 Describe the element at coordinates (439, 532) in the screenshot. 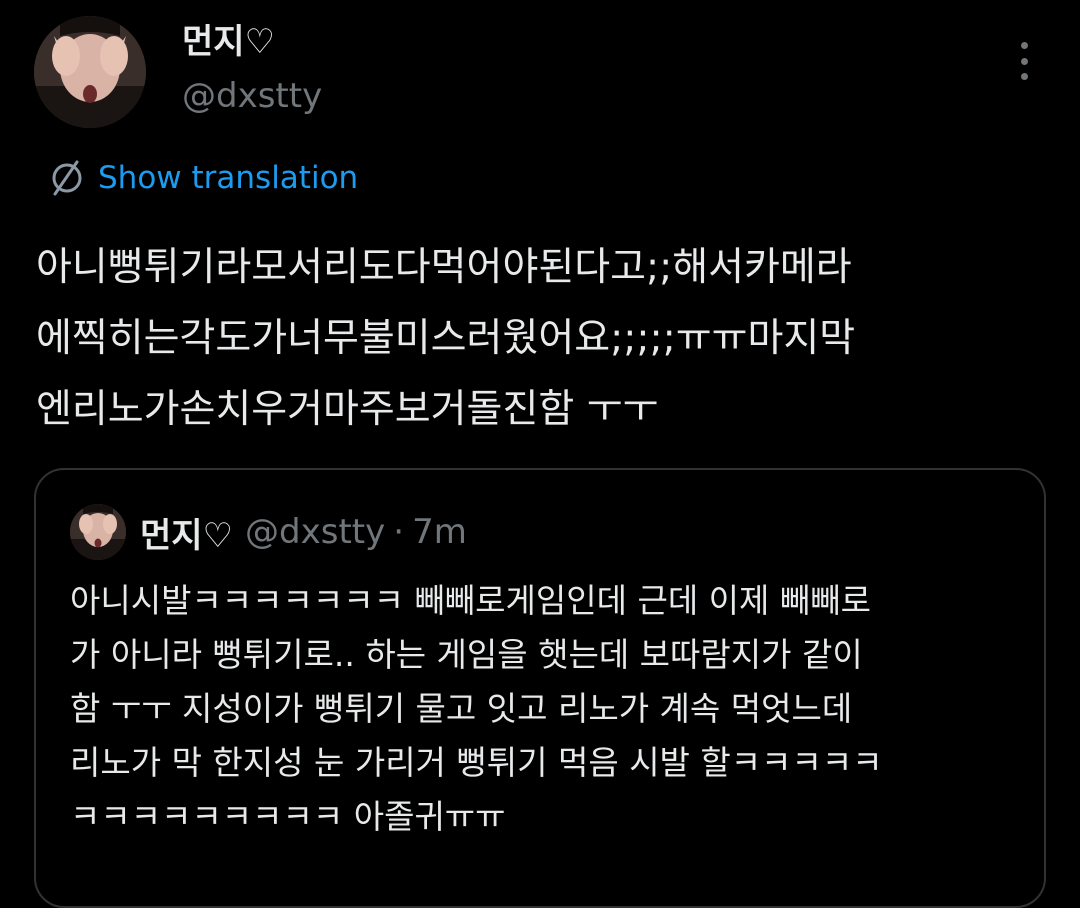

I see `quoted-tweet-timestamp: 7m` at that location.